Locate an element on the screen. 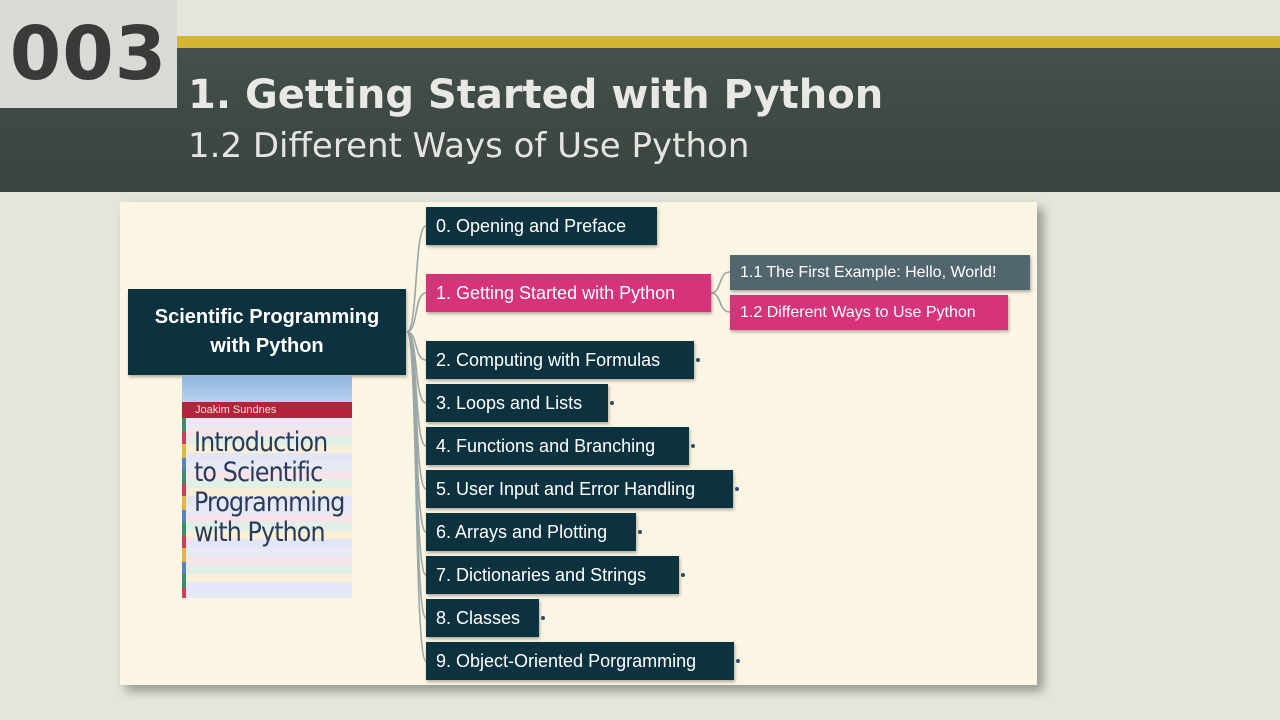 The width and height of the screenshot is (1280, 720). chapter-node-2: 2. Computing with Formulas is located at coordinates (563, 360).